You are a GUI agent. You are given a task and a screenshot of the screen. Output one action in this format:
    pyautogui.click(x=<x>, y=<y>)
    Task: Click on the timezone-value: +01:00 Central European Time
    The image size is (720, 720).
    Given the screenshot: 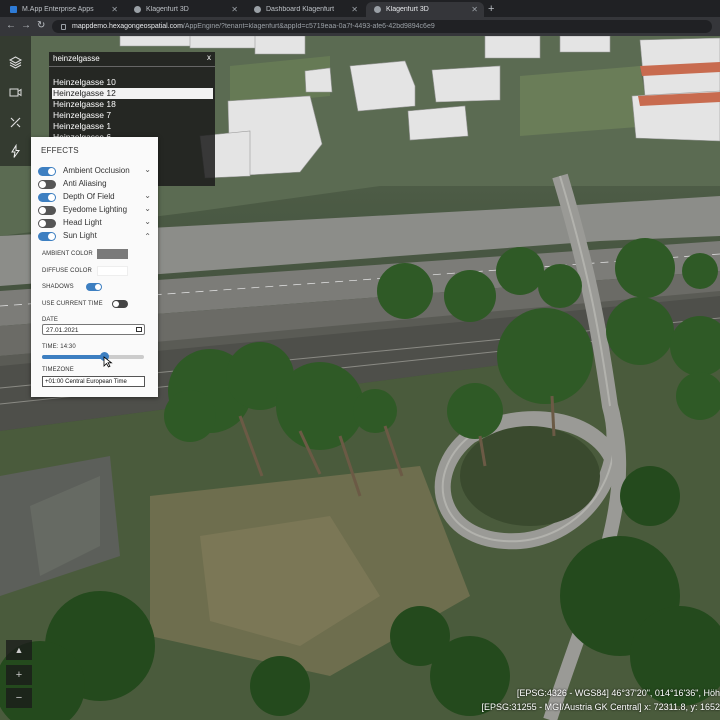 What is the action you would take?
    pyautogui.click(x=86, y=382)
    